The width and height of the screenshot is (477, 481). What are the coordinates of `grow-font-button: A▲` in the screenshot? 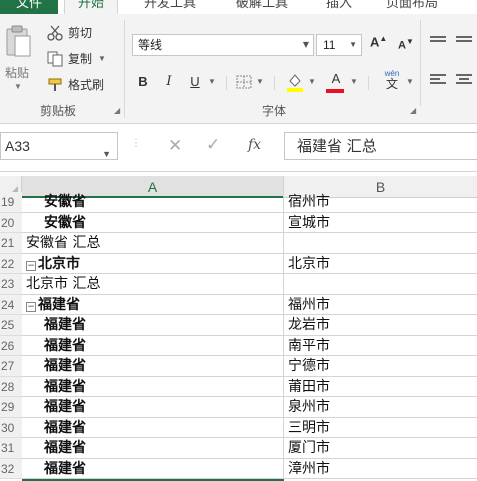 It's located at (378, 41).